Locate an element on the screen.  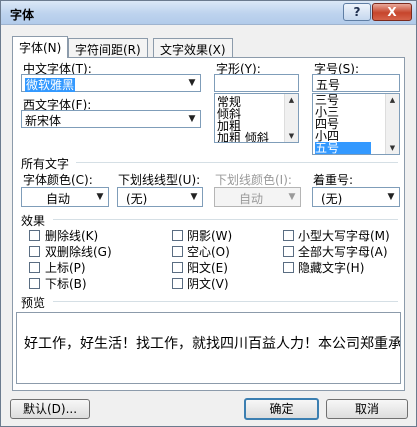
chinese-font-combo: 微软雅黑 ▼ is located at coordinates (111, 83).